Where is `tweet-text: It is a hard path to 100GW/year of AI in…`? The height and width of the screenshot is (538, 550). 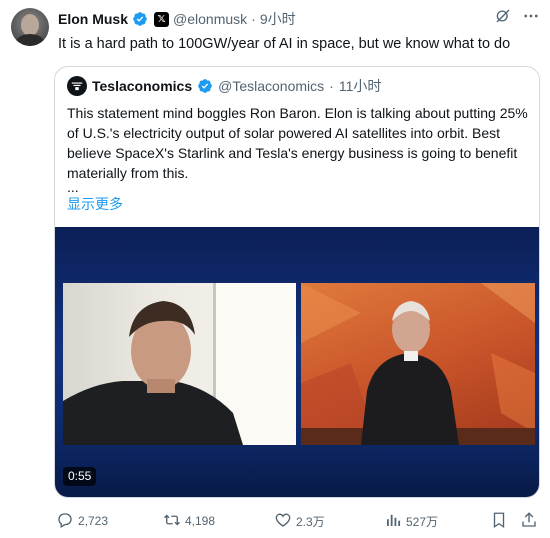
tweet-text: It is a hard path to 100GW/year of AI in… is located at coordinates (284, 44).